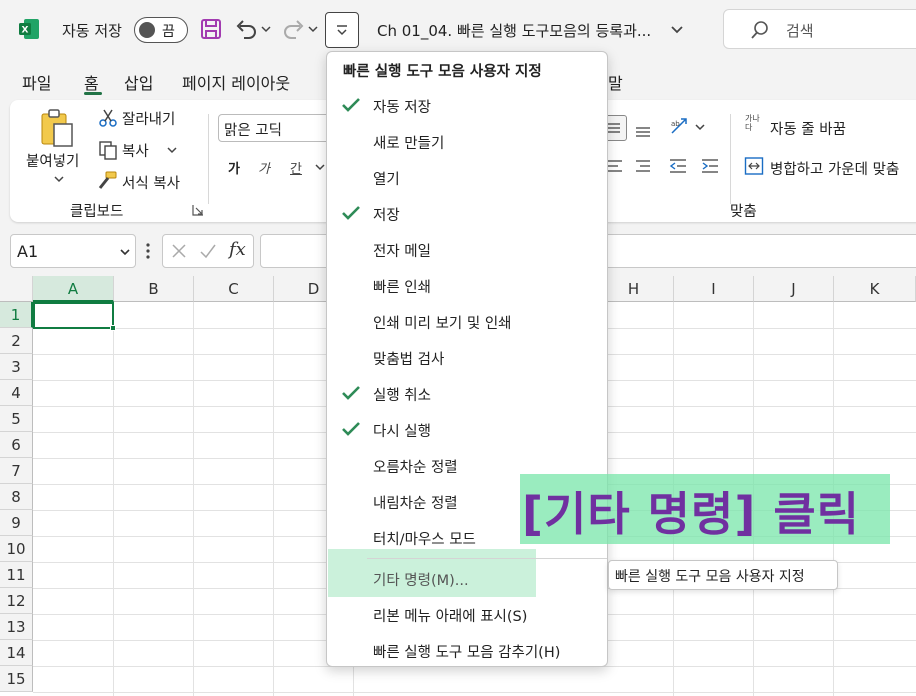 This screenshot has width=916, height=696. Describe the element at coordinates (834, 168) in the screenshot. I see `merge-center-label: 병합하고 가운데 맞춤` at that location.